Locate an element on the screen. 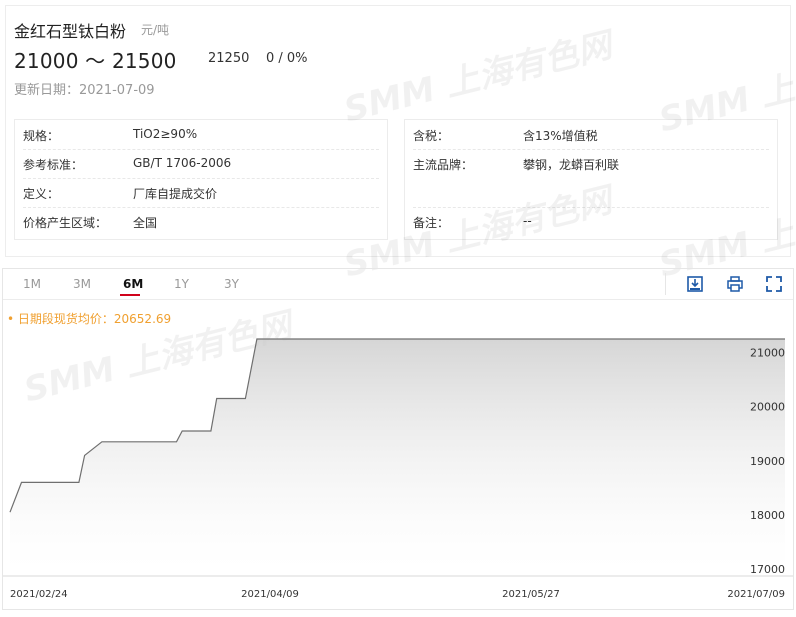  download-image-icon is located at coordinates (695, 284).